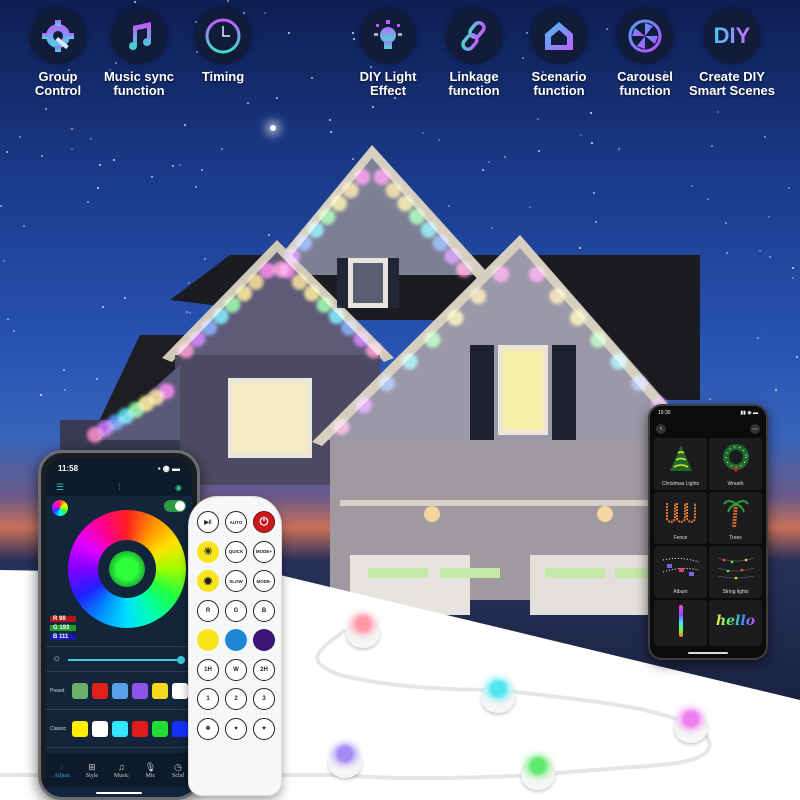 Image resolution: width=800 pixels, height=800 pixels. Describe the element at coordinates (236, 522) in the screenshot. I see `auto-button: AUTO` at that location.